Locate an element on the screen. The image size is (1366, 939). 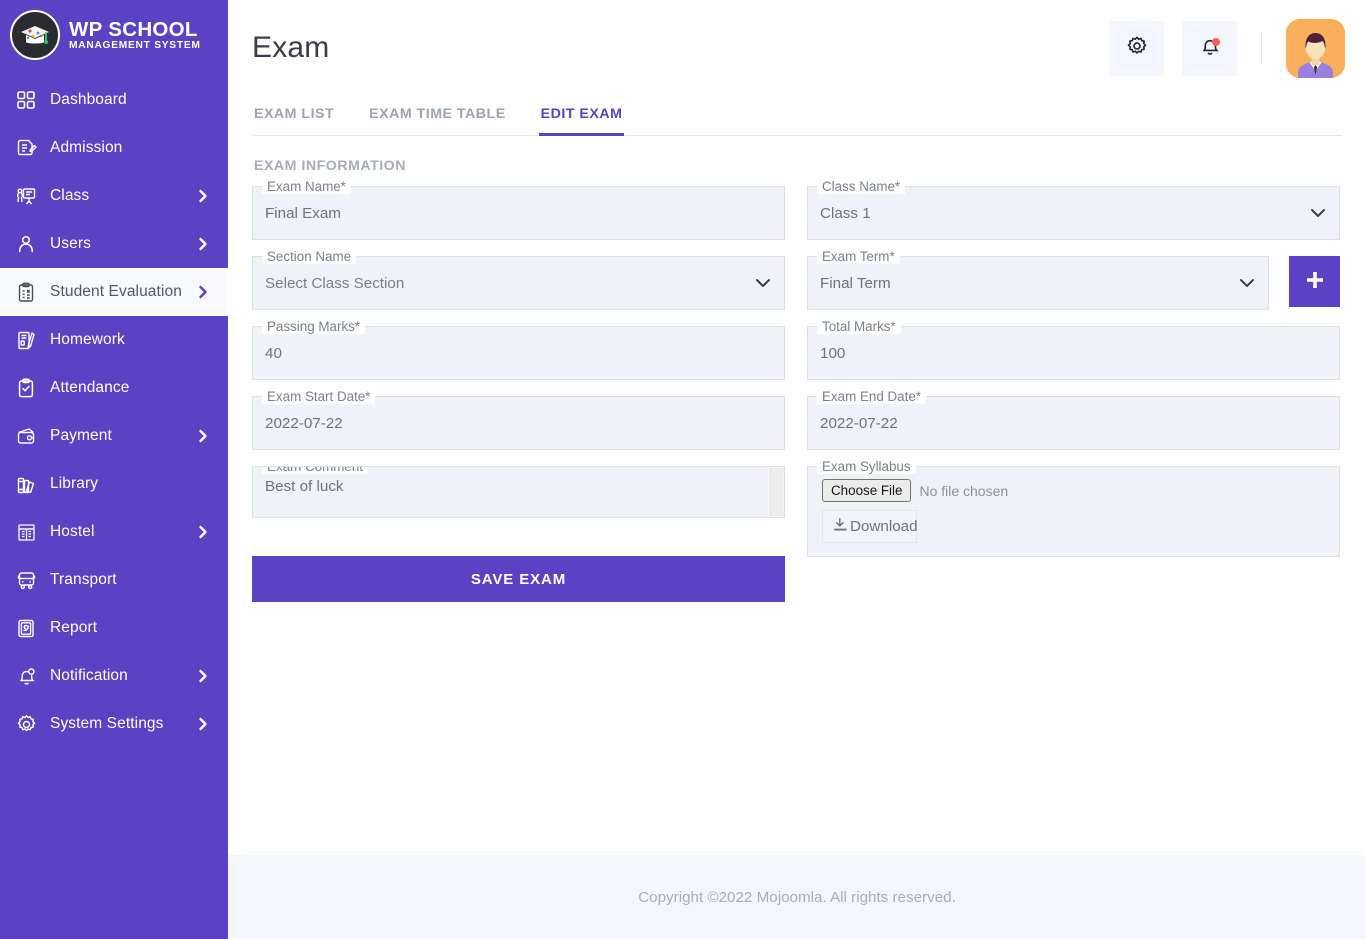
sidebar-item-label: System Settings is located at coordinates (107, 723).